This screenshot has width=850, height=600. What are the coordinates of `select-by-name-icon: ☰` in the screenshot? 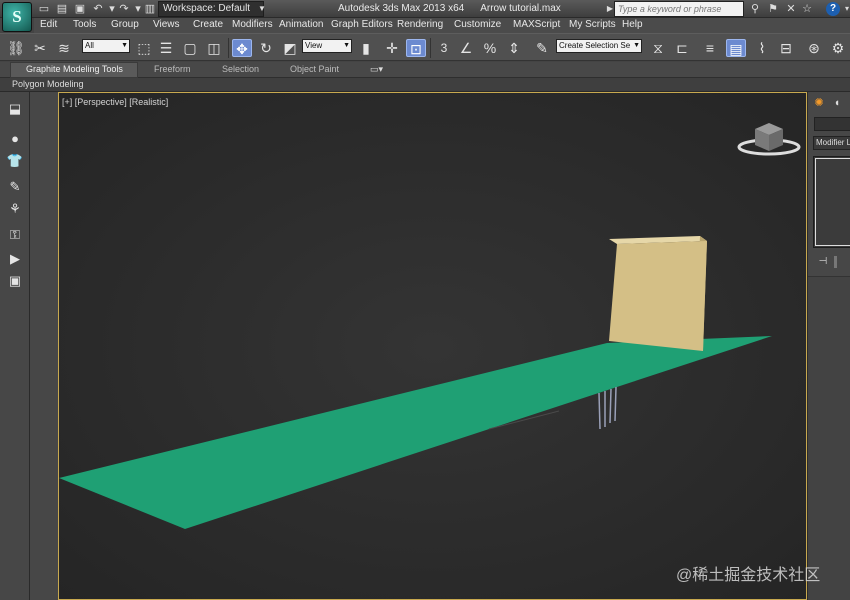 It's located at (166, 48).